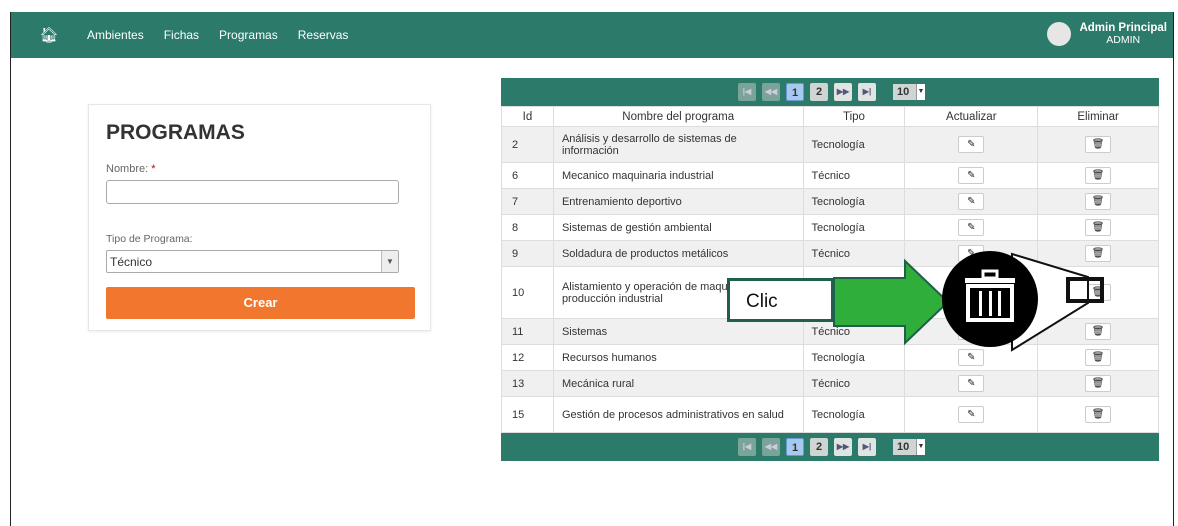  What do you see at coordinates (780, 300) in the screenshot?
I see `click-label: Clic` at bounding box center [780, 300].